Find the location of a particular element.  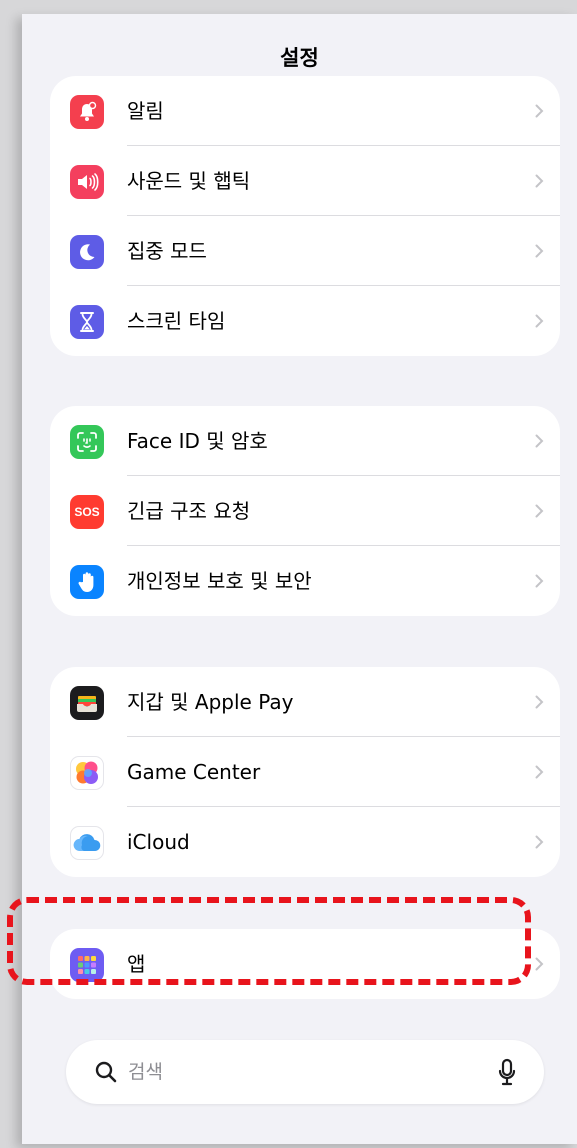

settings-row-wallet-apple-pay: 지갑 및 Apple Pay is located at coordinates (305, 702).